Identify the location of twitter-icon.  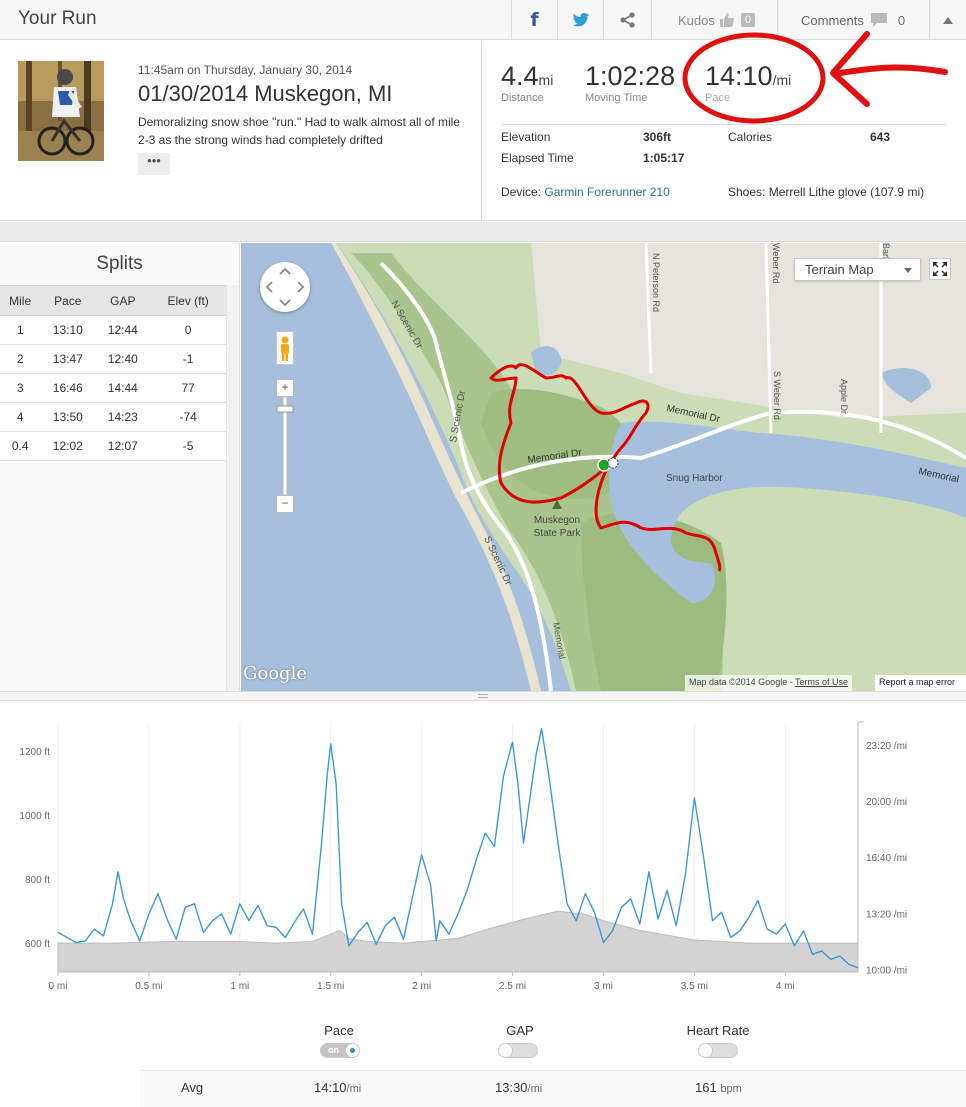
(580, 19).